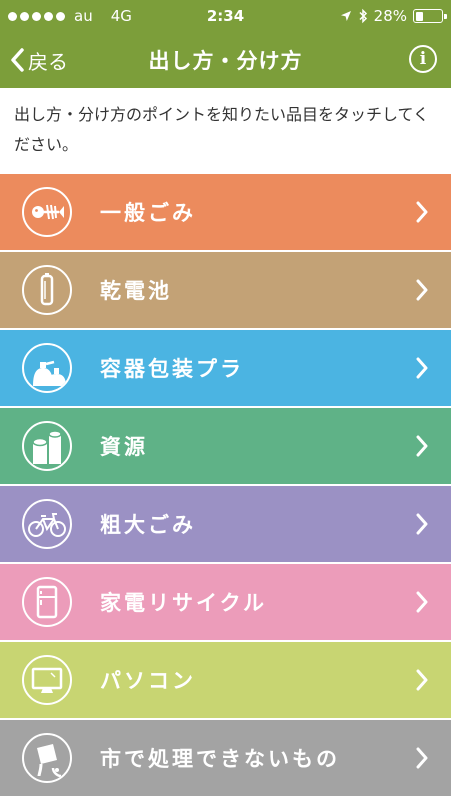  What do you see at coordinates (47, 368) in the screenshot?
I see `plastic-bottles-icon` at bounding box center [47, 368].